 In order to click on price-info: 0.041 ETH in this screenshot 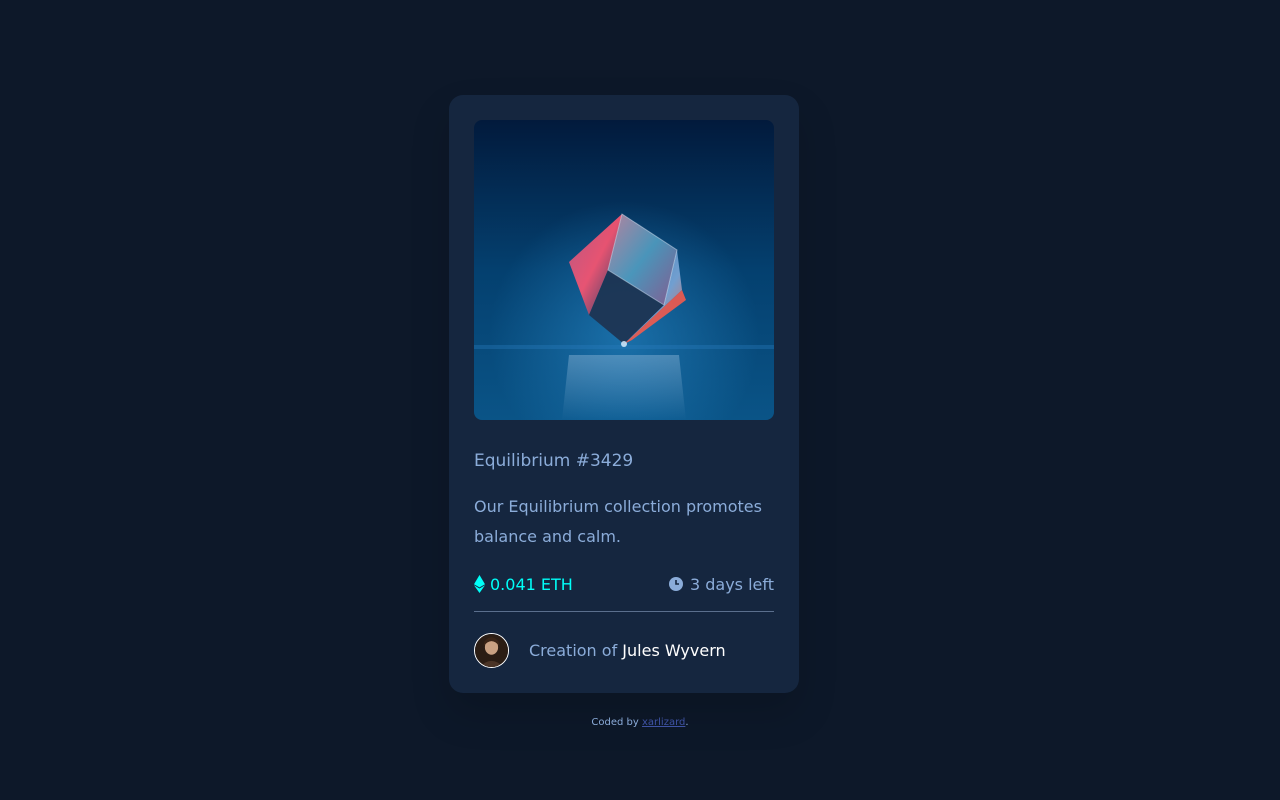, I will do `click(523, 584)`.